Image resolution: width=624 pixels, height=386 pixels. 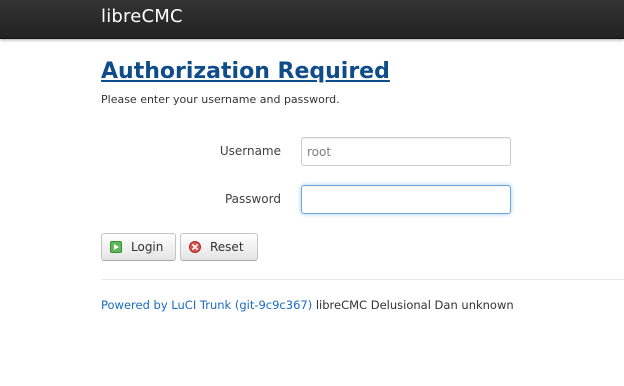 I want to click on apply-icon, so click(x=116, y=247).